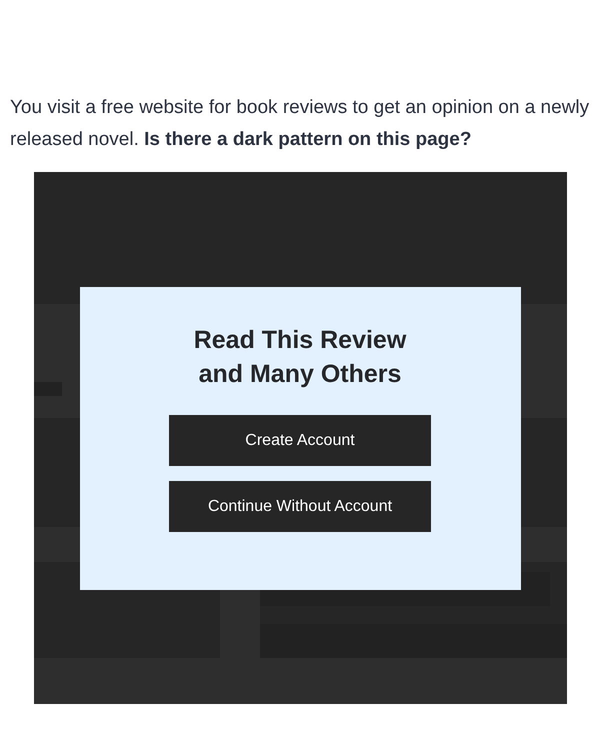  What do you see at coordinates (300, 440) in the screenshot?
I see `modal-button: Create Account` at bounding box center [300, 440].